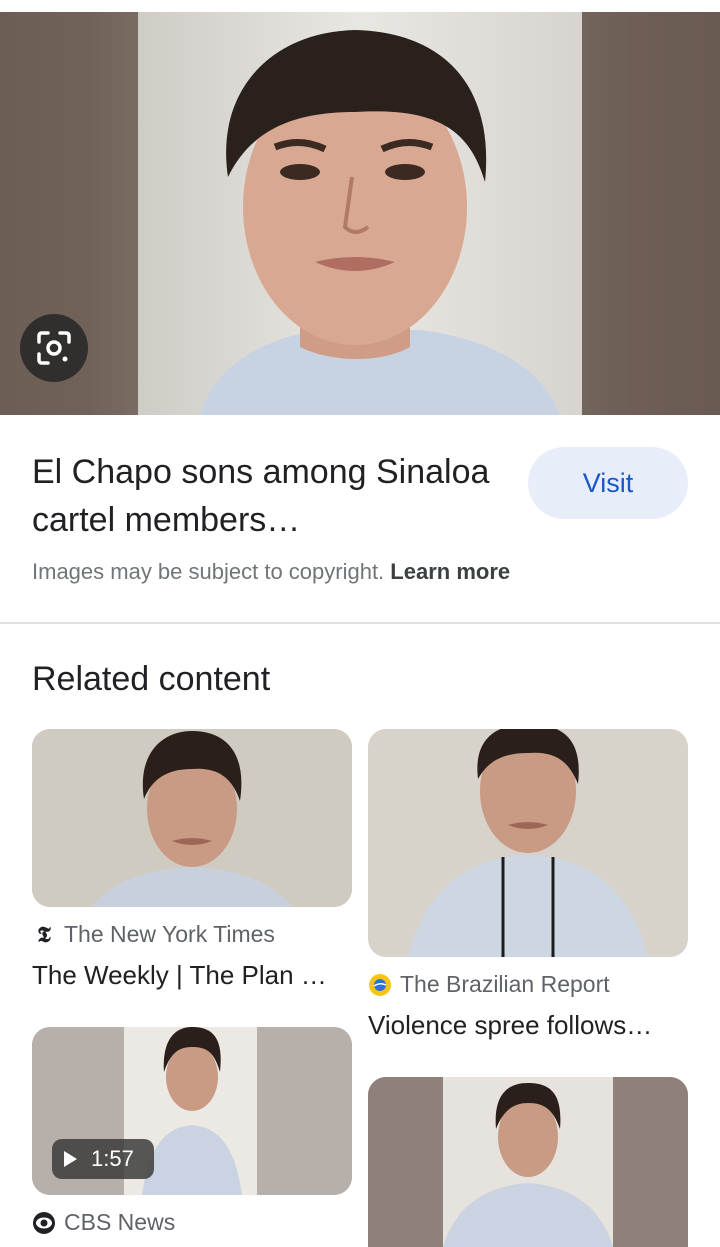  I want to click on related-source: 𝕿 The New York Times, so click(153, 934).